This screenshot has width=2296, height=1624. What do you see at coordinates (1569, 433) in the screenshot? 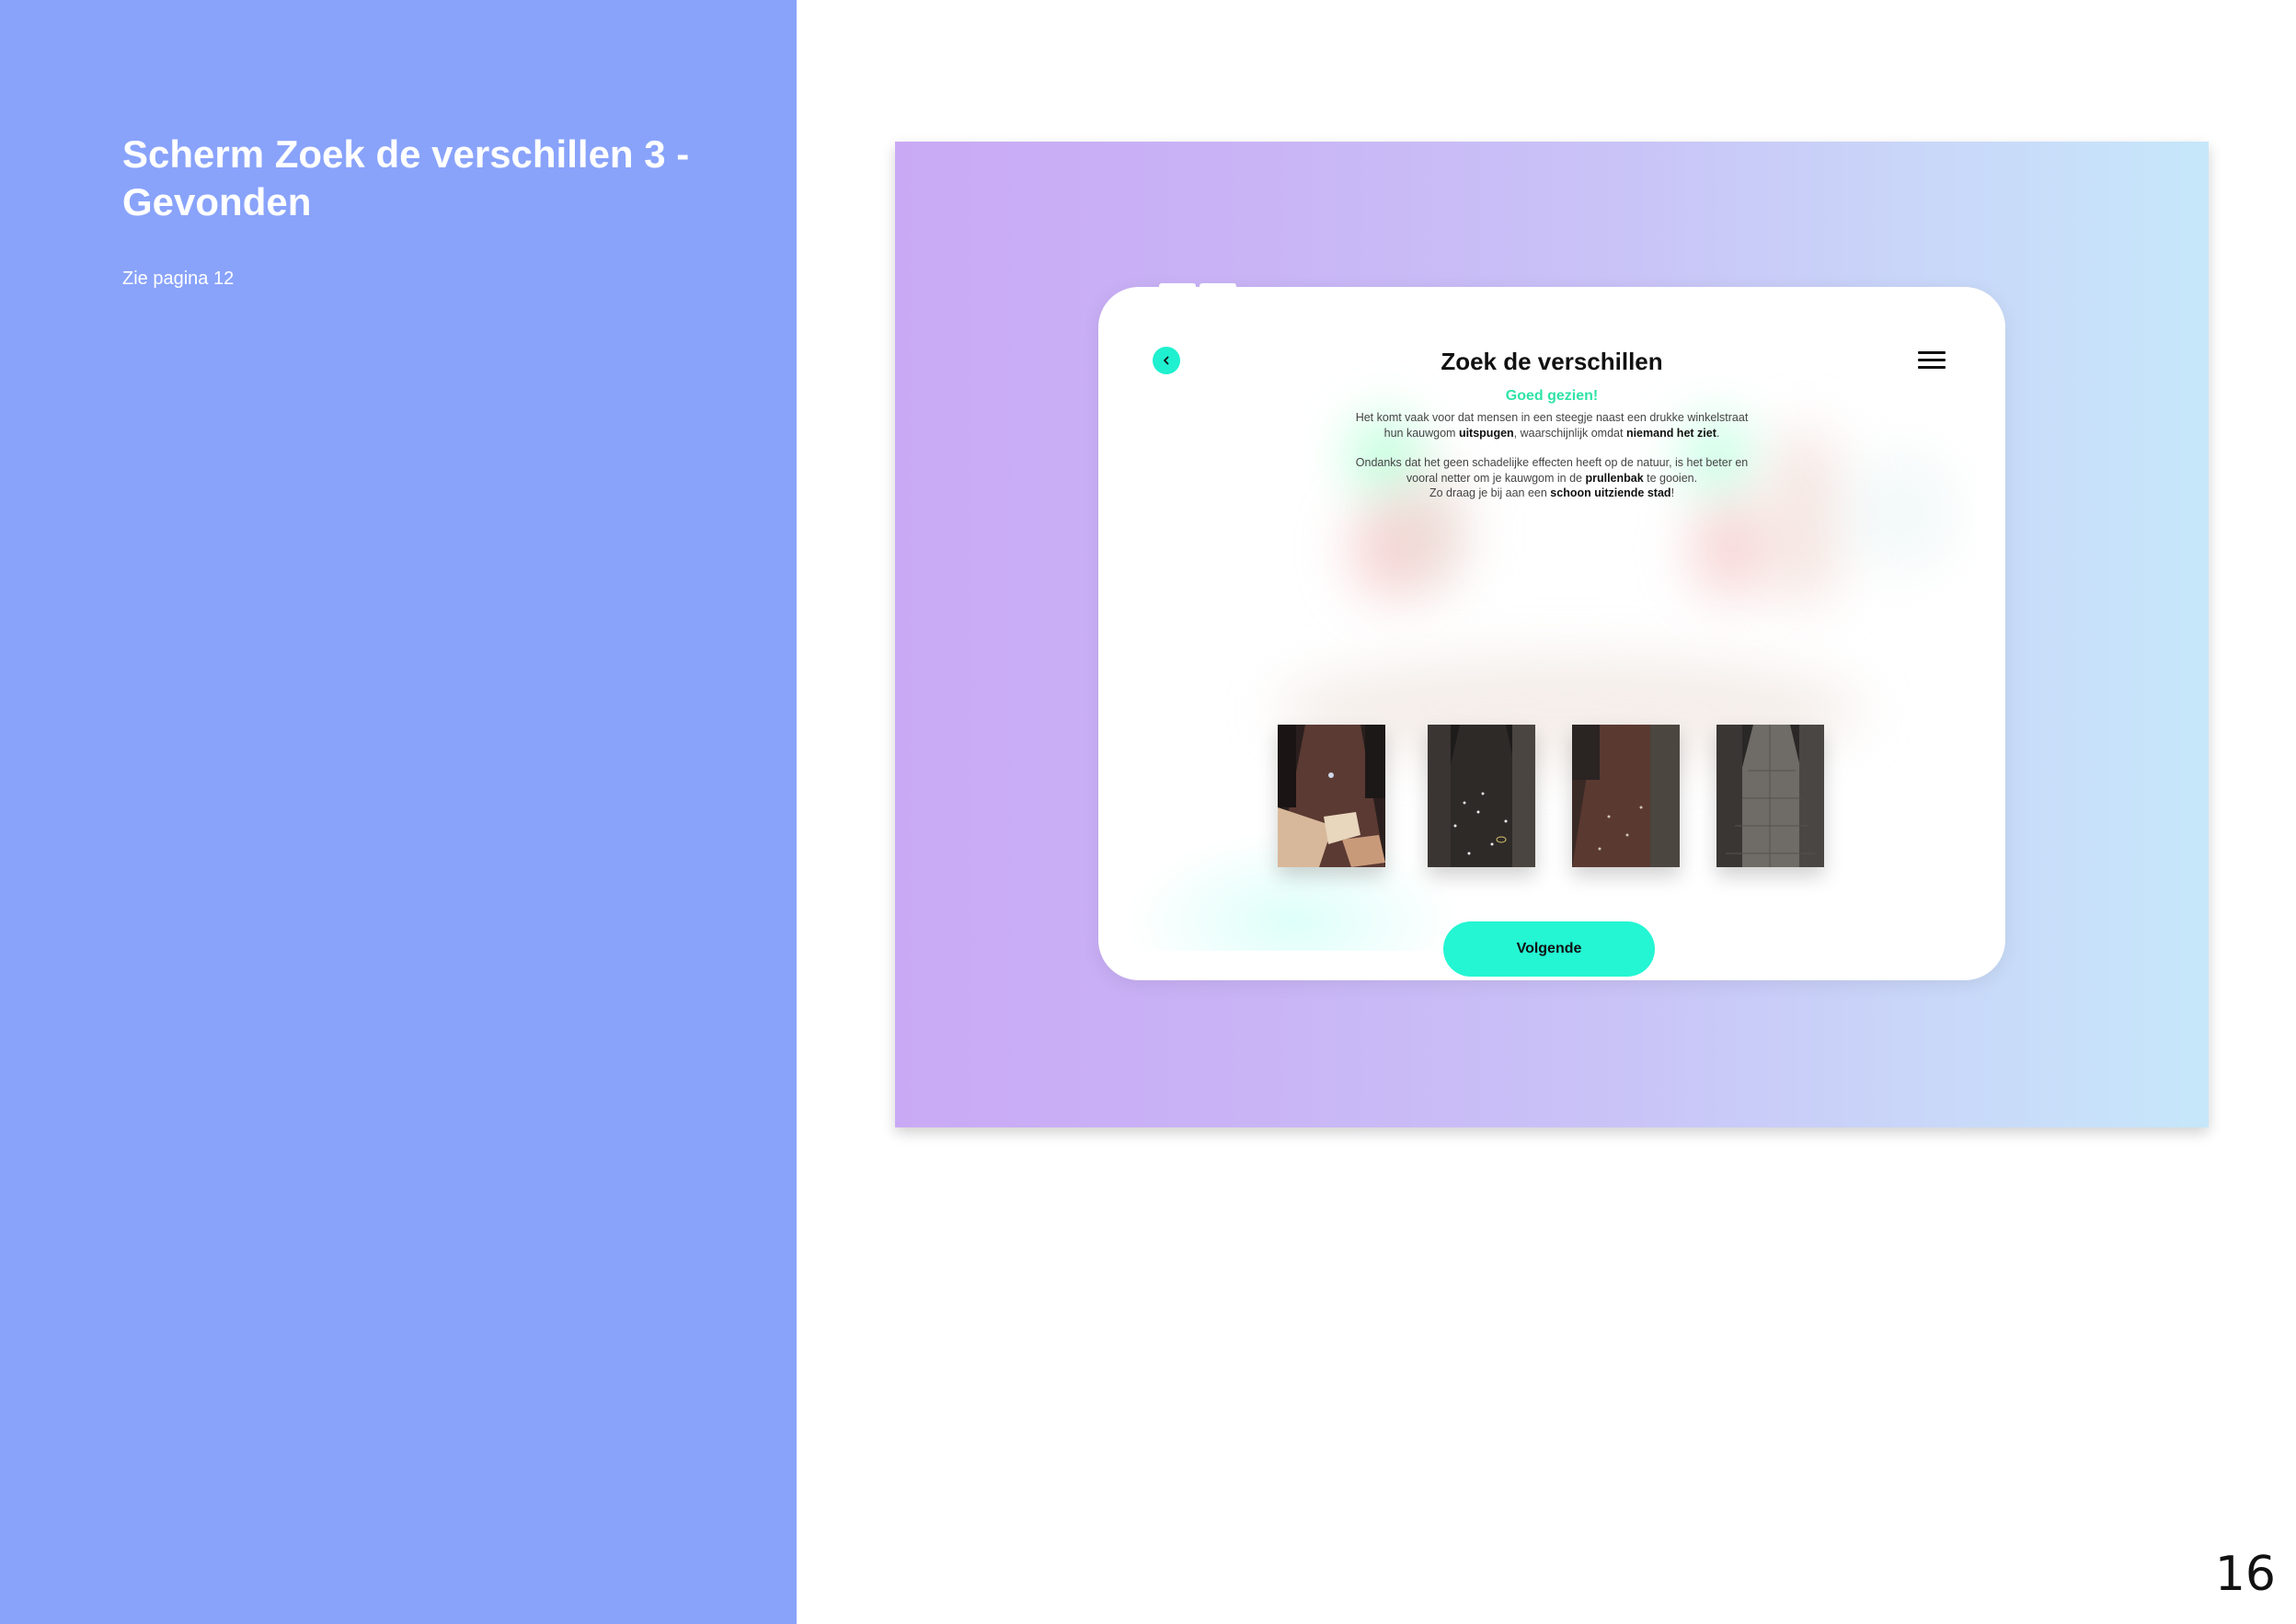
I see `text-segment: , waarschijnlijk omdat` at bounding box center [1569, 433].